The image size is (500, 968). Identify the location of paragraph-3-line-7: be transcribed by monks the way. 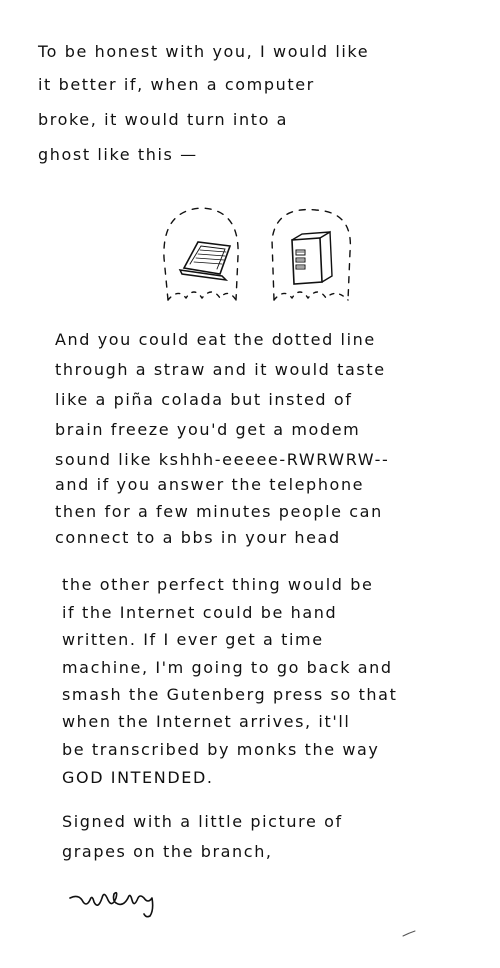
(221, 749).